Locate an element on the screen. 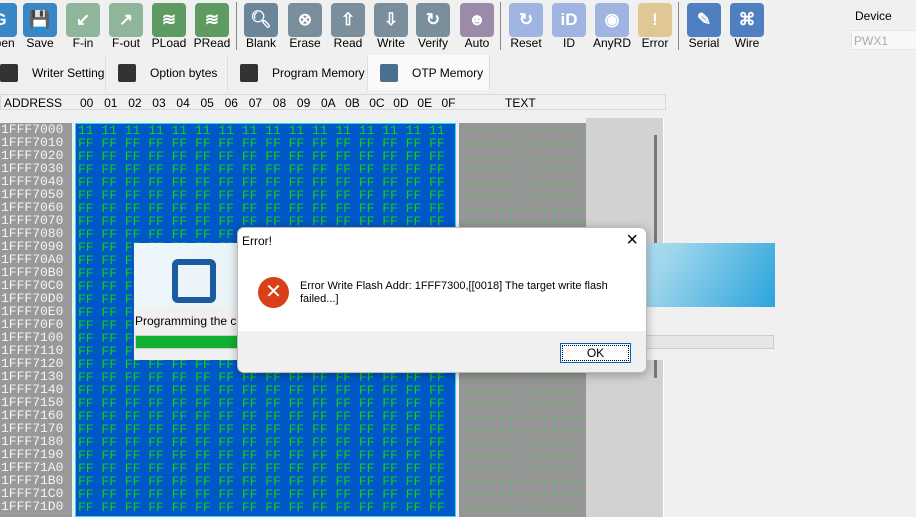  column-header-cell: 02 is located at coordinates (135, 103).